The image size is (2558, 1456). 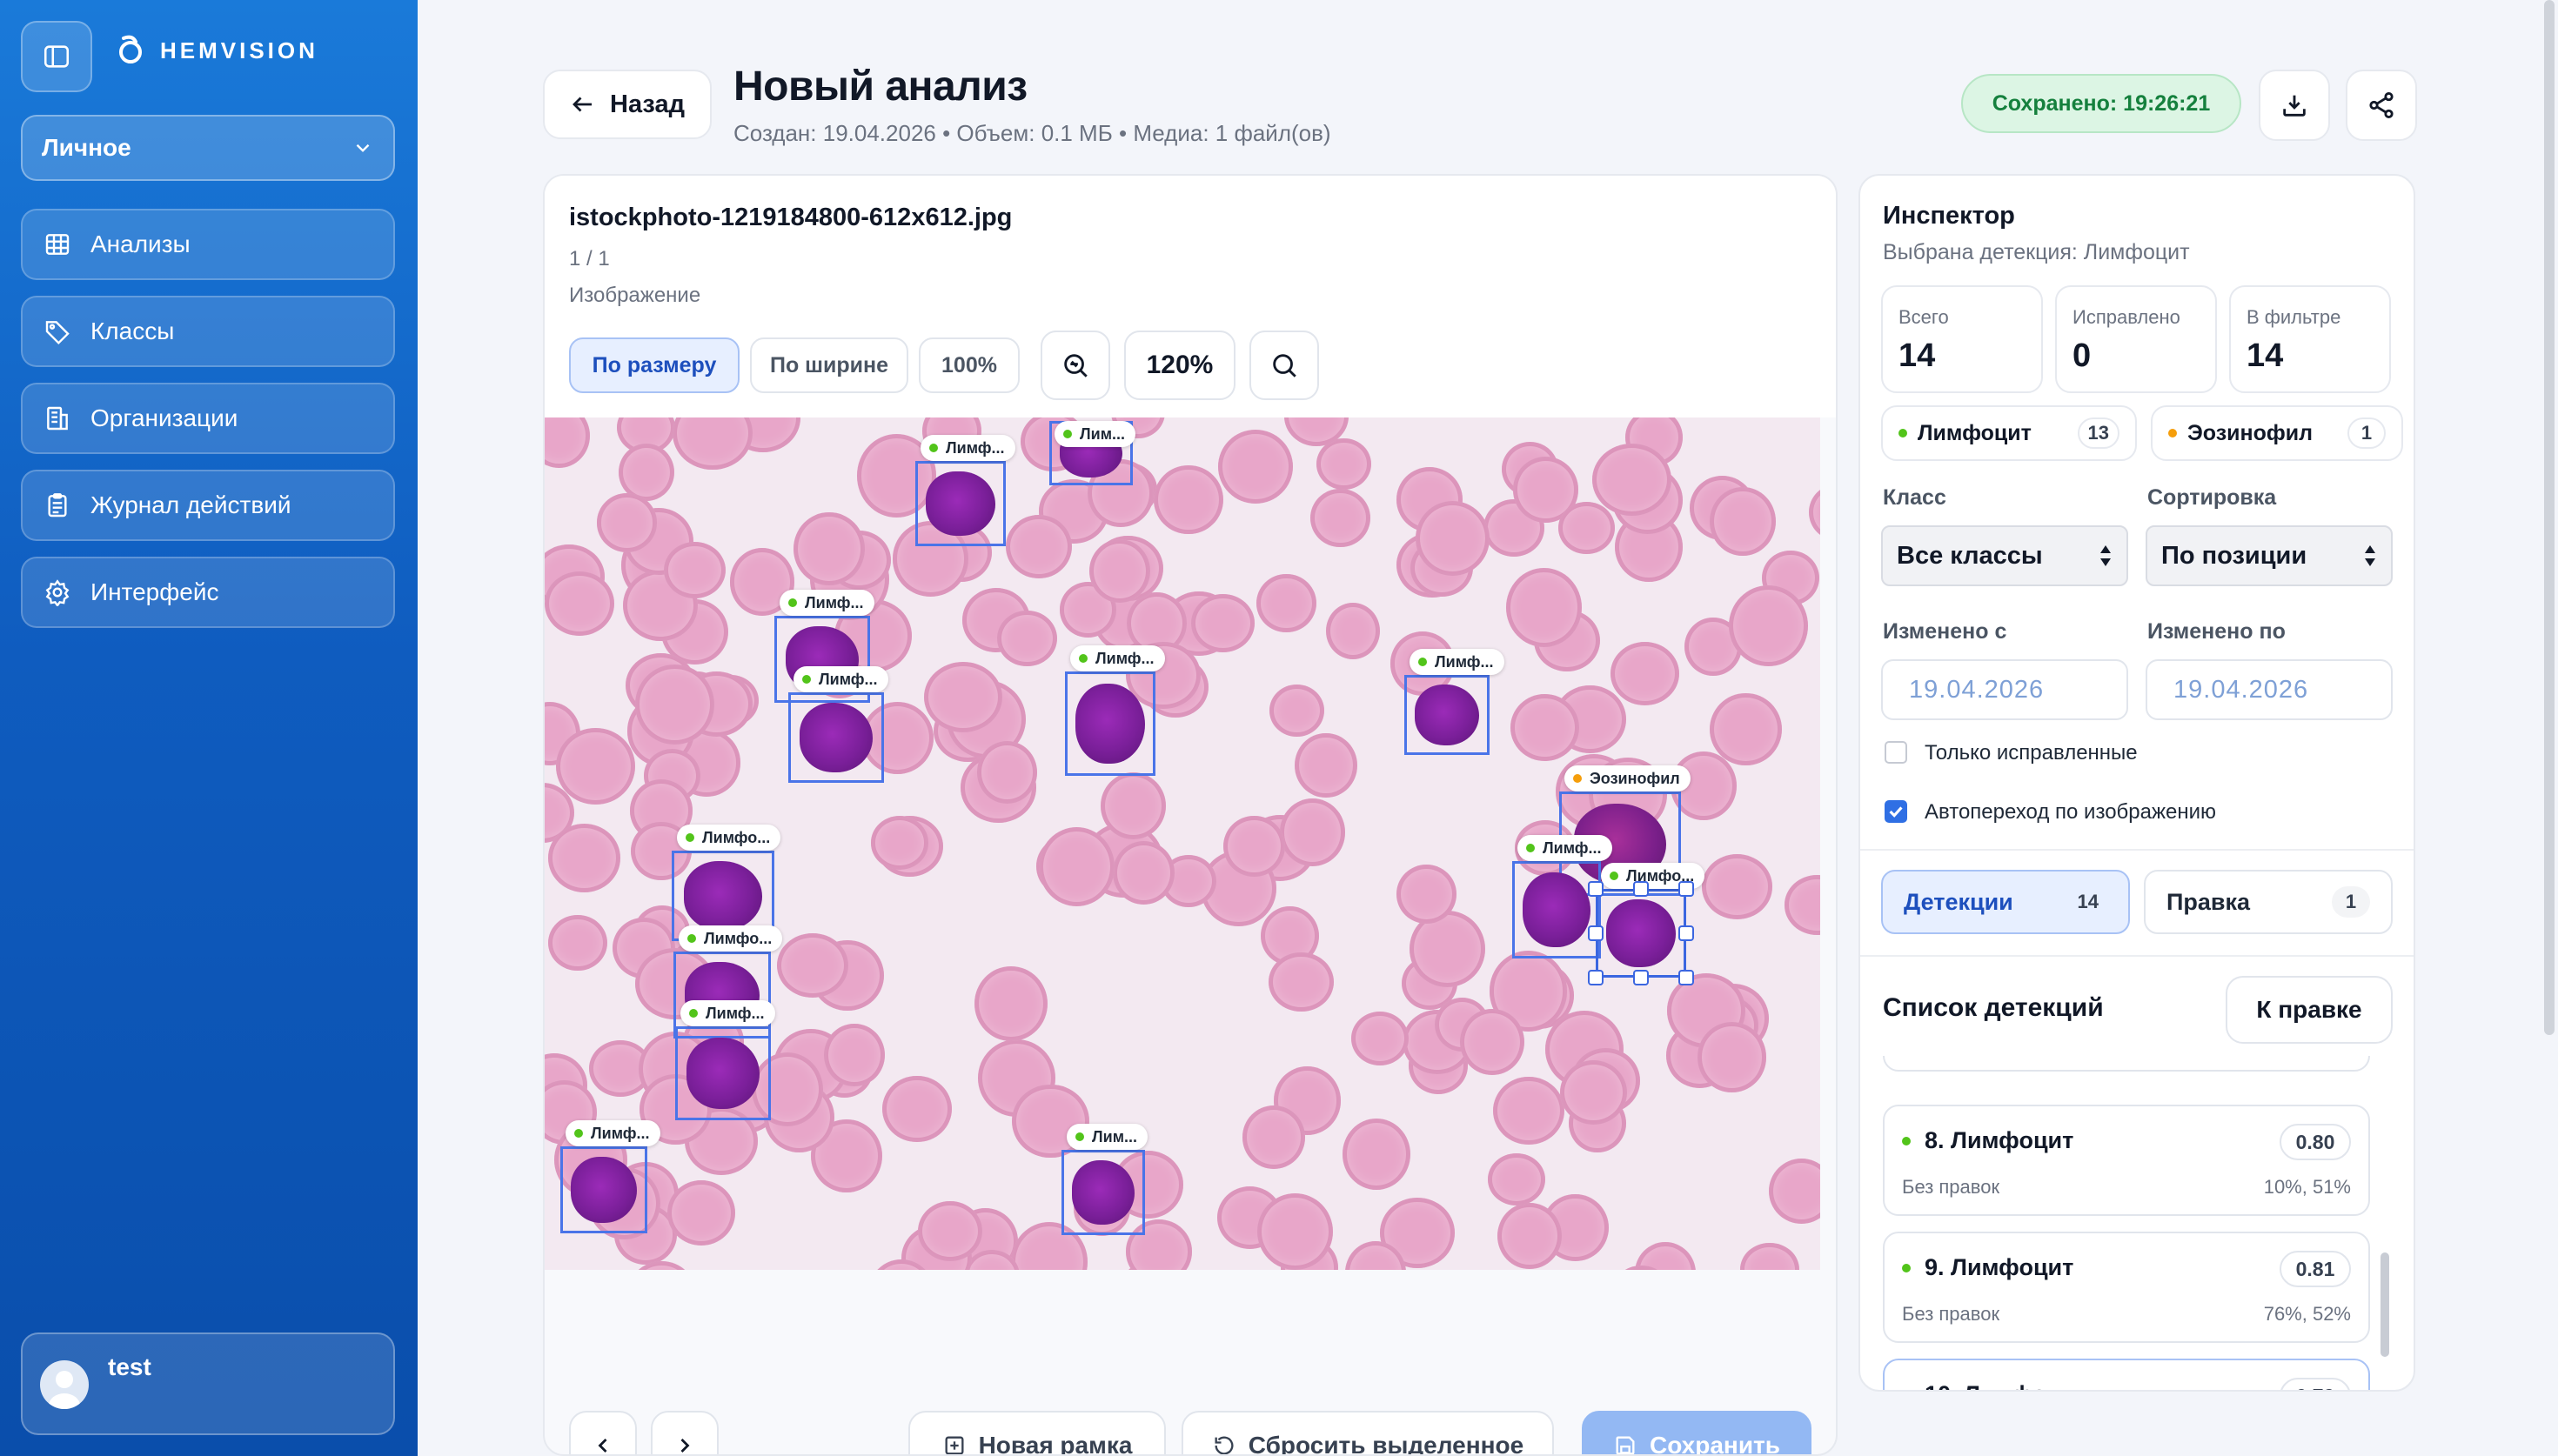 What do you see at coordinates (2098, 433) in the screenshot?
I see `class-chip-count: 13` at bounding box center [2098, 433].